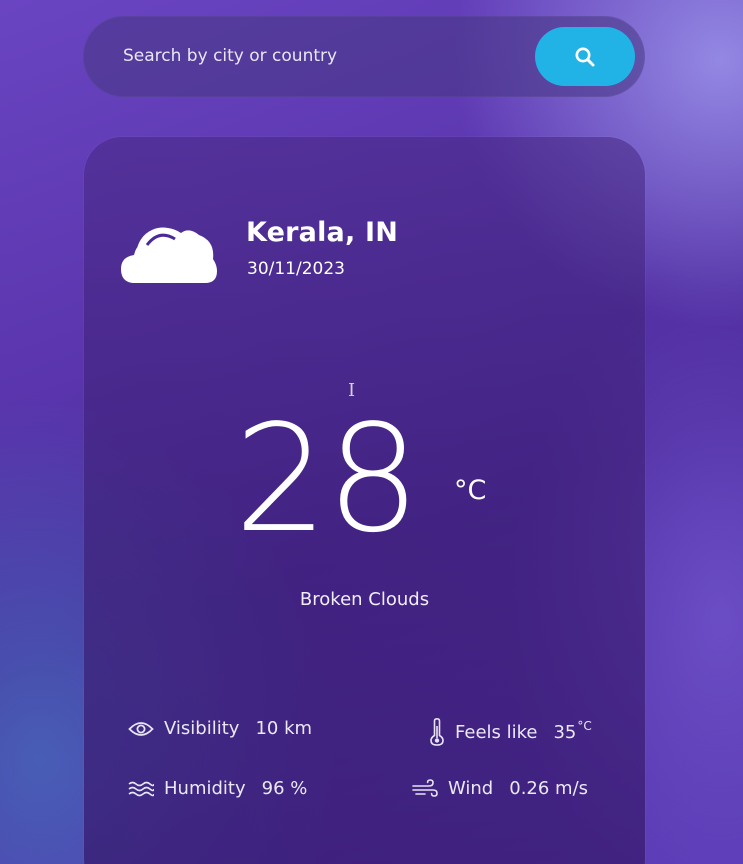  What do you see at coordinates (549, 788) in the screenshot?
I see `wind-value: 0.26 m/s` at bounding box center [549, 788].